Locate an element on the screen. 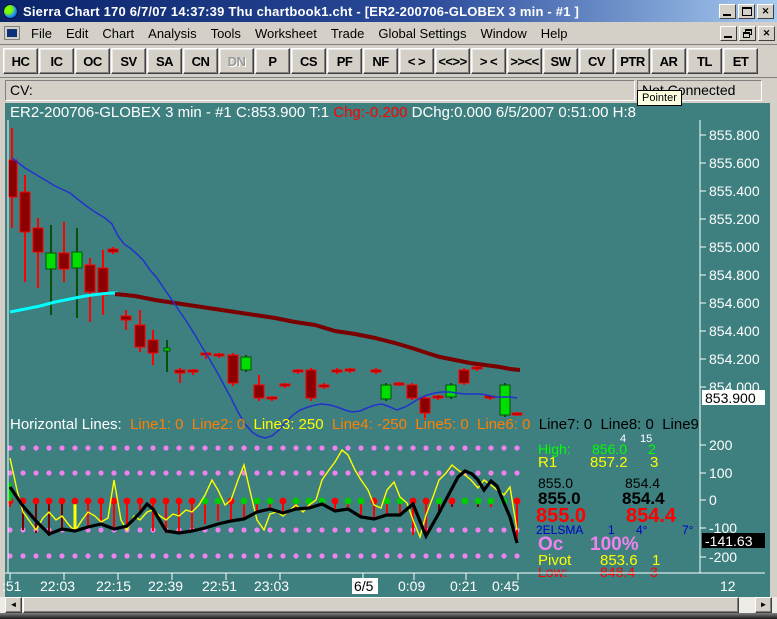 This screenshot has width=777, height=619. svg-text: 855.800 is located at coordinates (734, 135).